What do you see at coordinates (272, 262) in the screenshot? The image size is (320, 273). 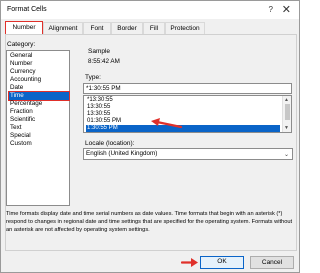 I see `cancel-button: Cancel` at bounding box center [272, 262].